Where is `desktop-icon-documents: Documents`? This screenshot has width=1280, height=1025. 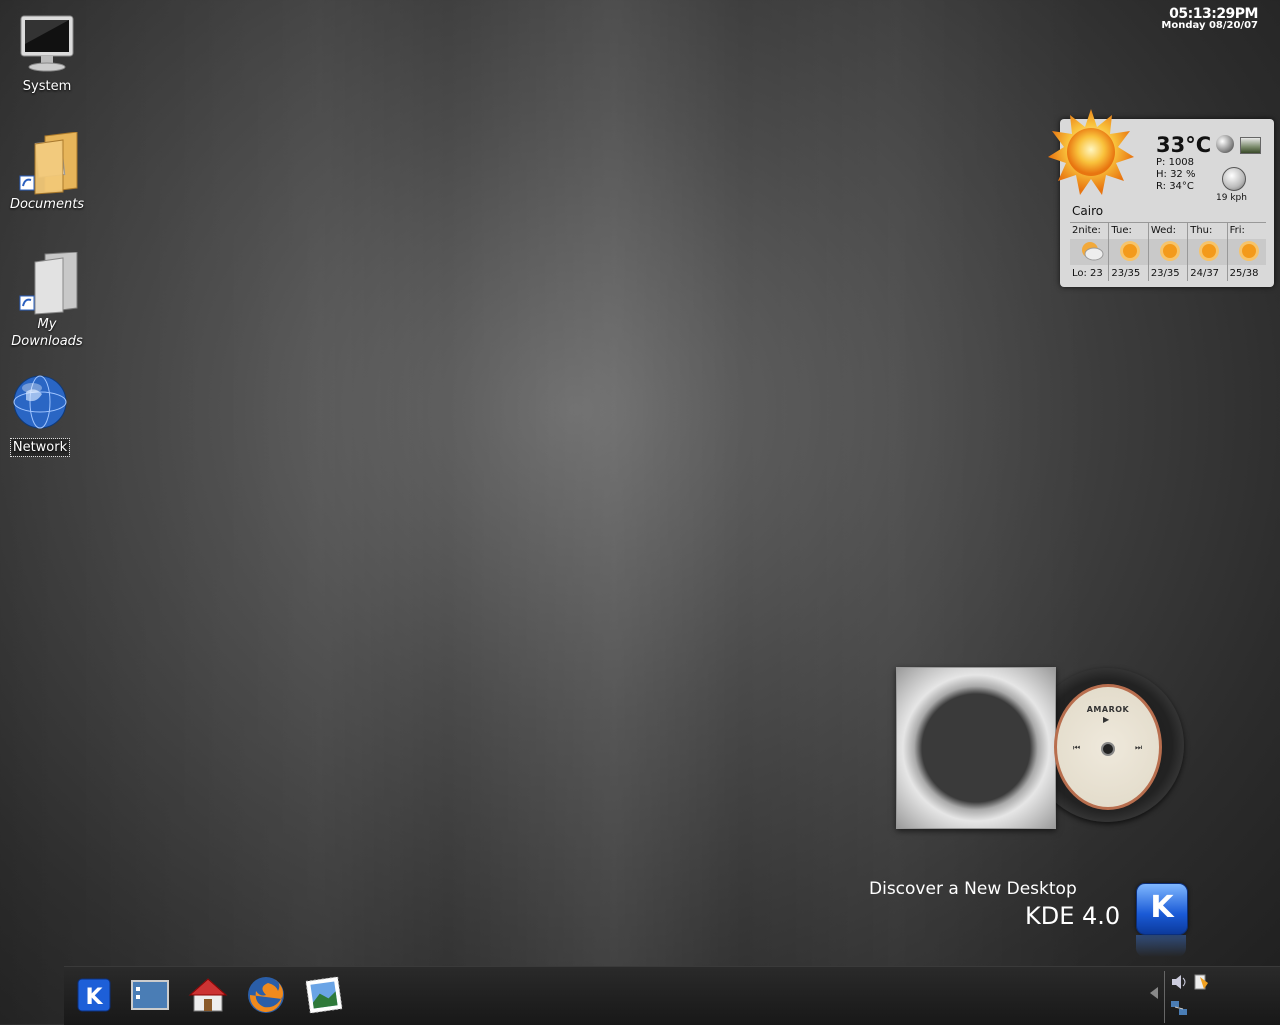
desktop-icon-documents: Documents is located at coordinates (47, 172).